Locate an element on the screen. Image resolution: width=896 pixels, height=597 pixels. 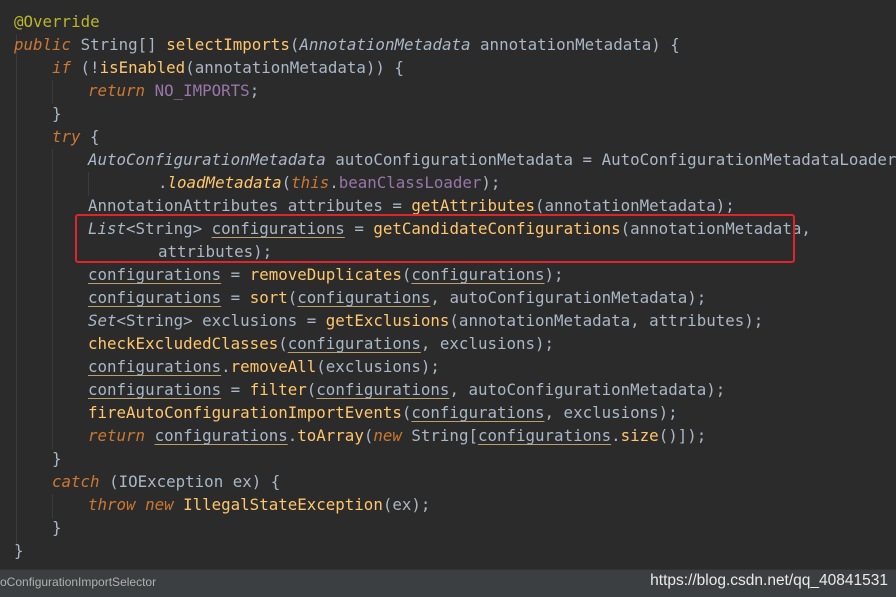
code-token: fireAutoConfigurationImportEvents is located at coordinates (245, 412).